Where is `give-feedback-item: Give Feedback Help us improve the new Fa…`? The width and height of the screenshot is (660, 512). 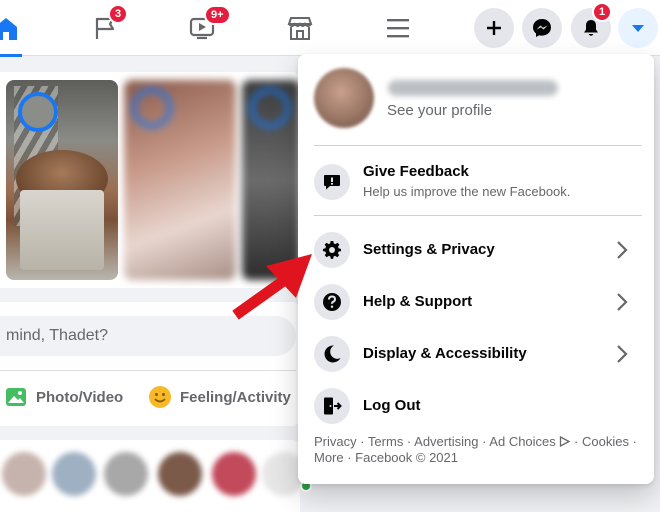
give-feedback-item: Give Feedback Help us improve the new Fa… is located at coordinates (476, 182).